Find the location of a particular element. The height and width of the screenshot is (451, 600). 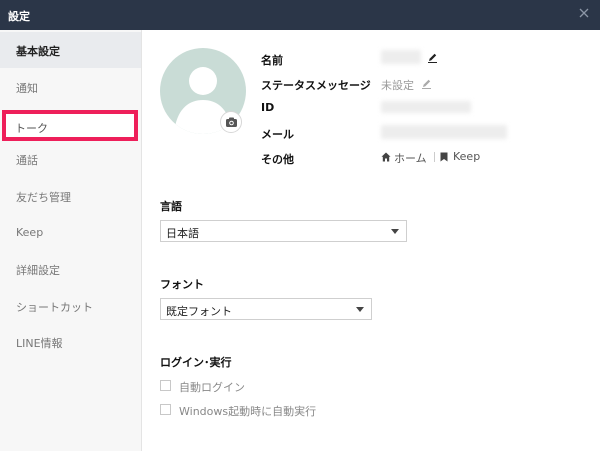

home-icon is located at coordinates (386, 157).